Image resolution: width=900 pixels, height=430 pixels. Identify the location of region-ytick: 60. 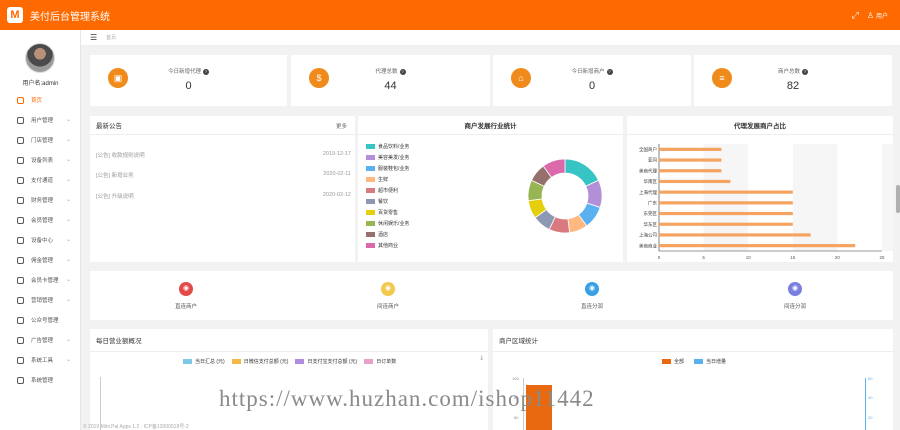
(516, 417).